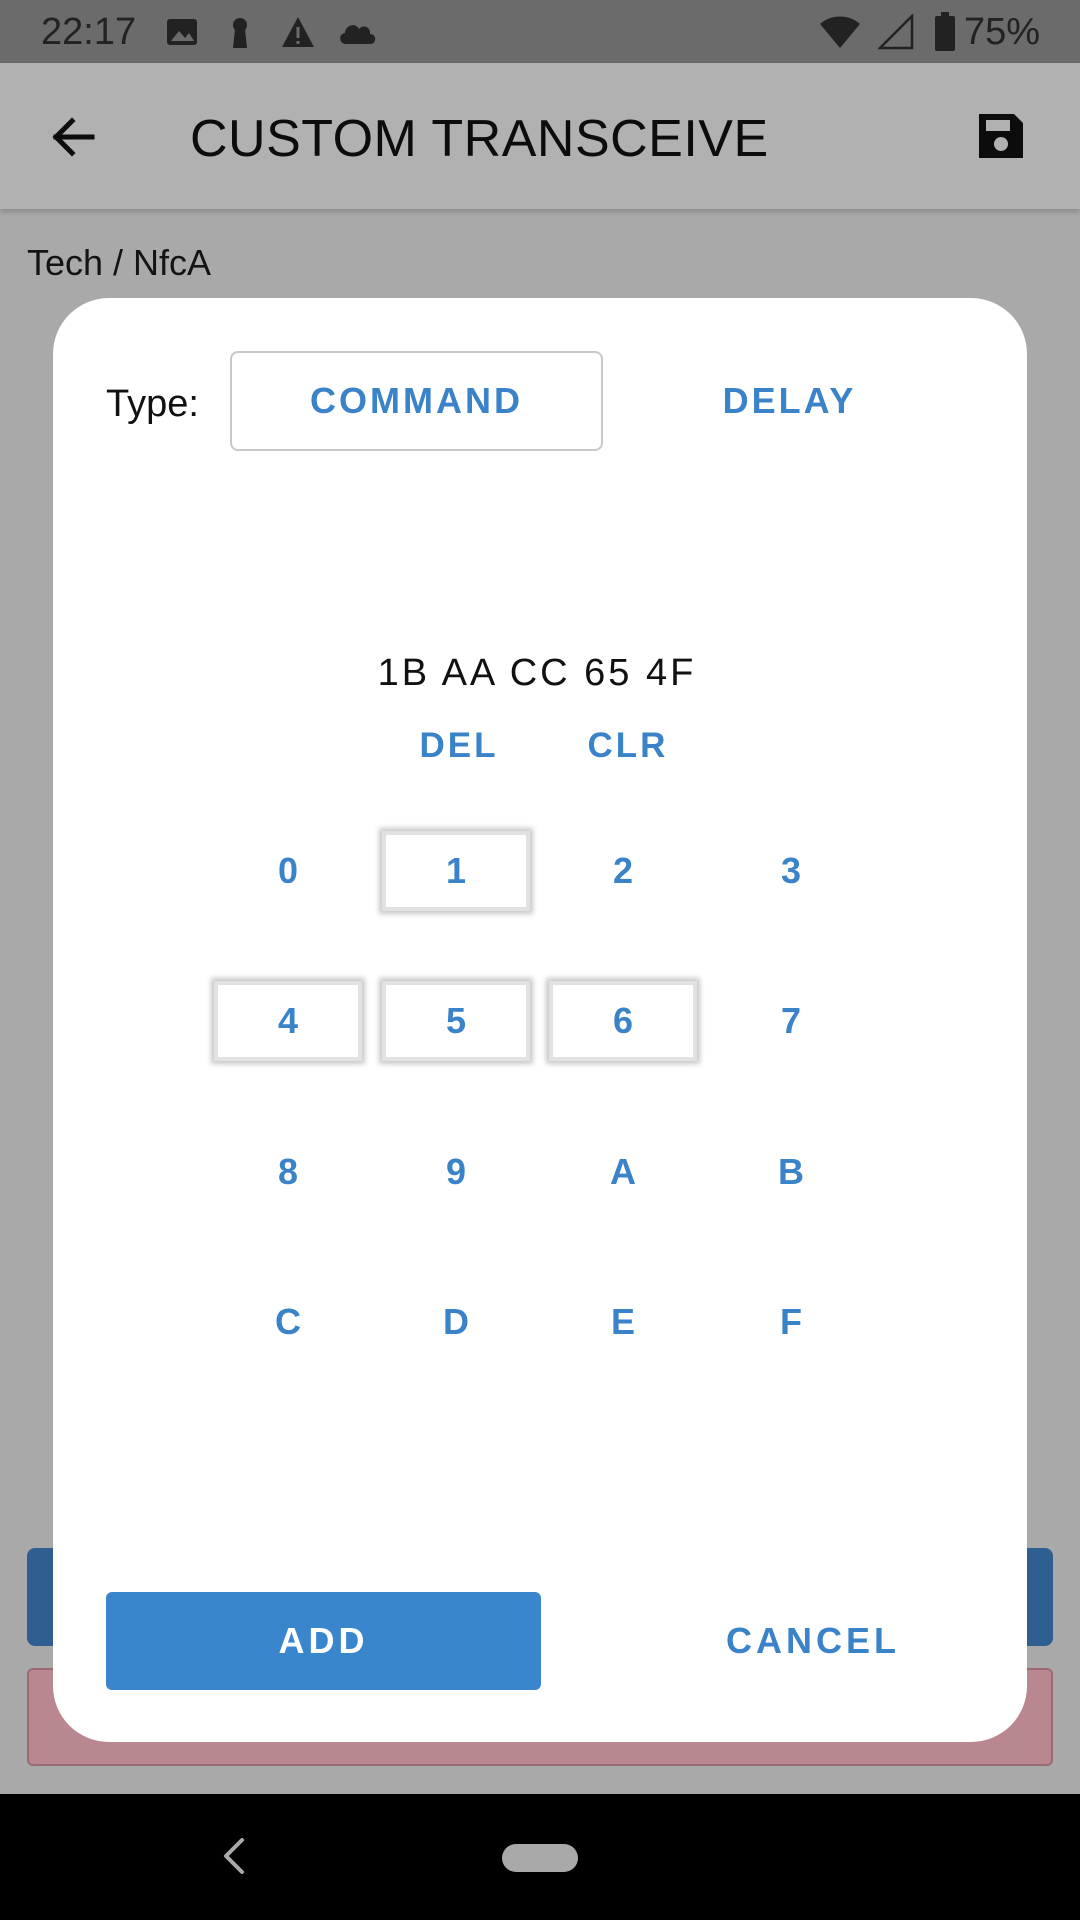 The width and height of the screenshot is (1080, 1920). I want to click on type-label: Type:, so click(152, 404).